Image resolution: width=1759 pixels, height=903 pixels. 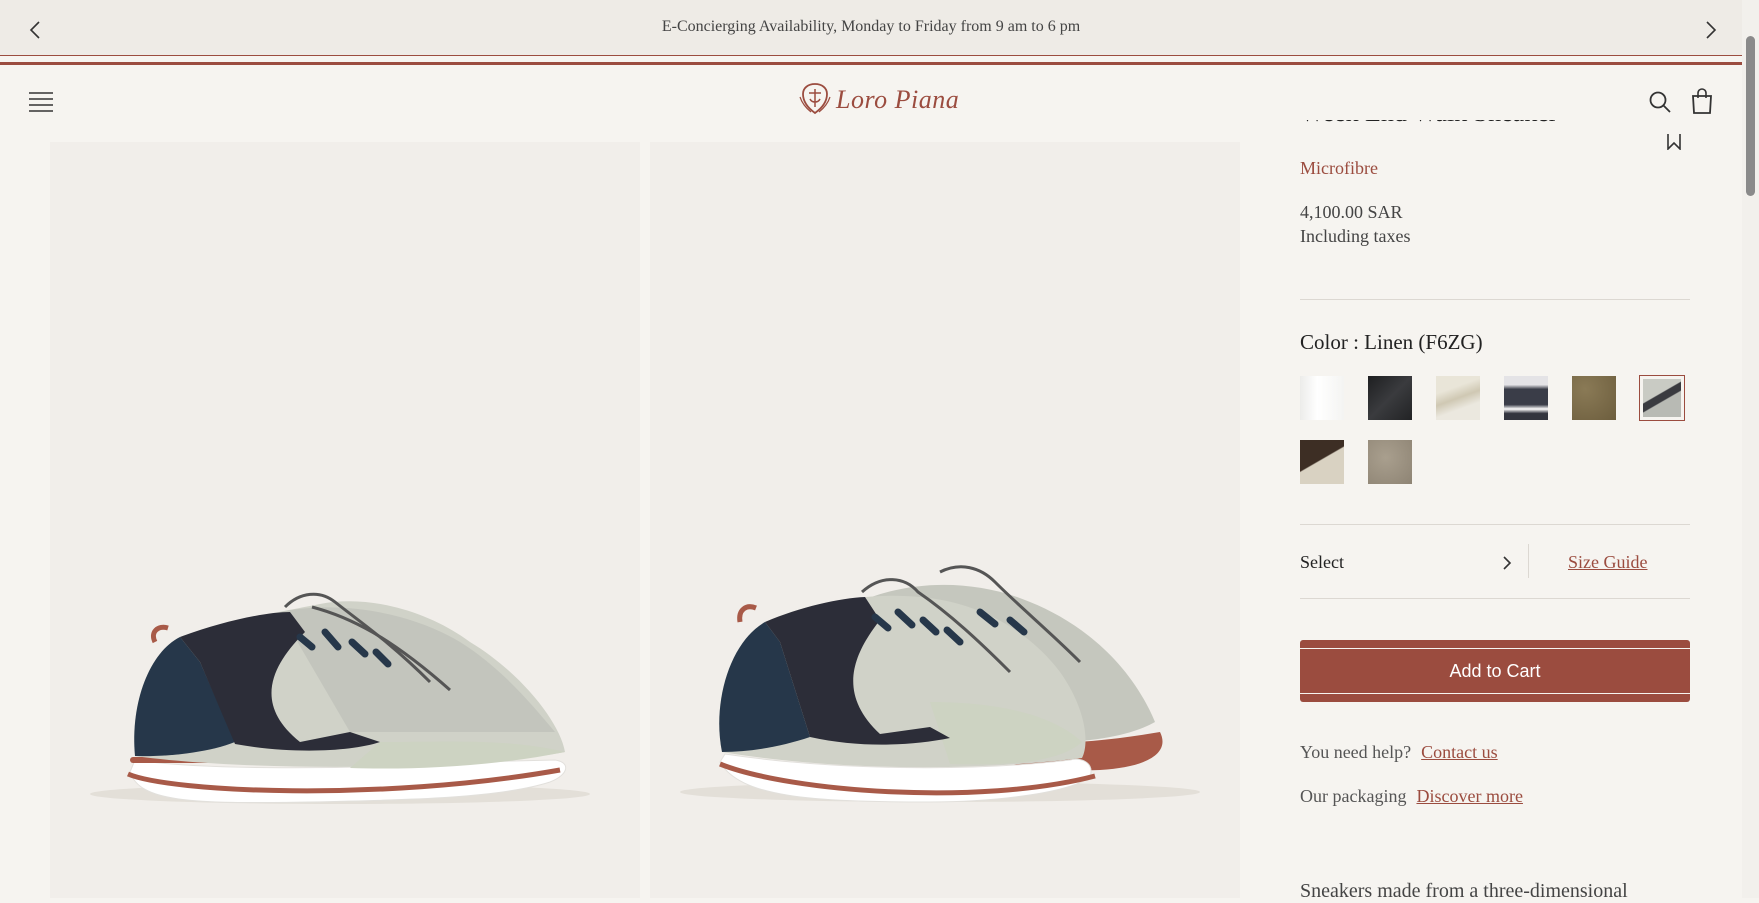 I want to click on help-text: You need help?, so click(x=1356, y=752).